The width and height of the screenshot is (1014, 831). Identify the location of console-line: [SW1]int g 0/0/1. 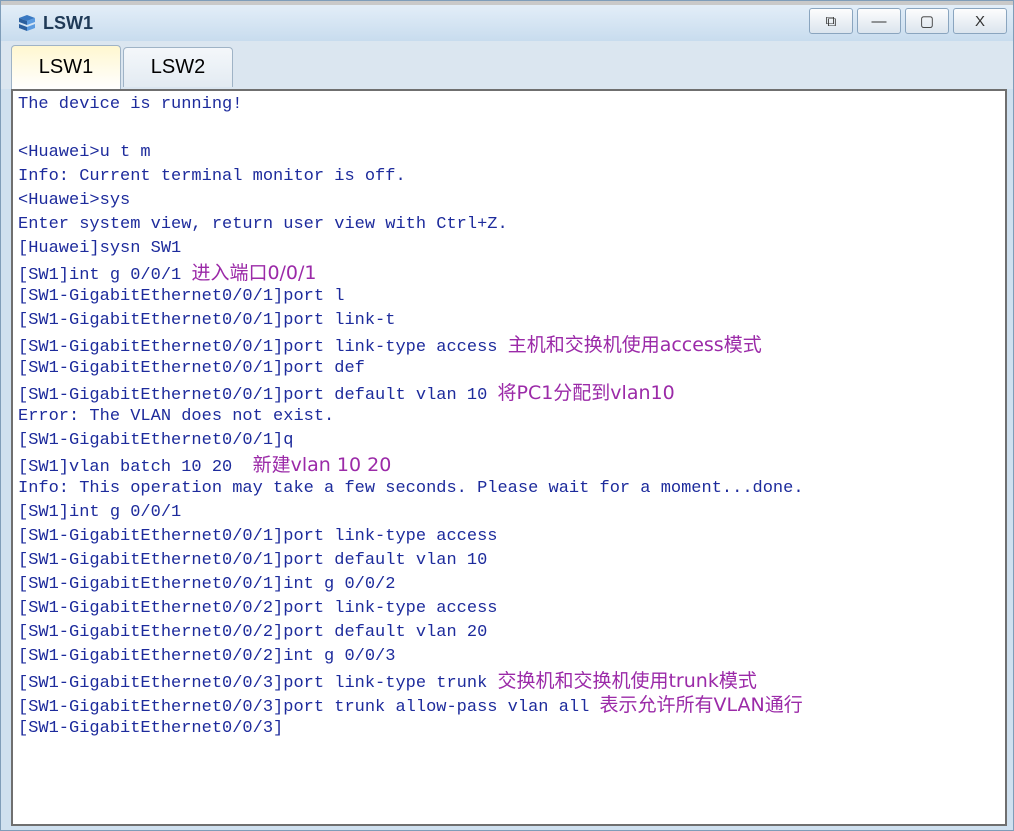
(99, 513).